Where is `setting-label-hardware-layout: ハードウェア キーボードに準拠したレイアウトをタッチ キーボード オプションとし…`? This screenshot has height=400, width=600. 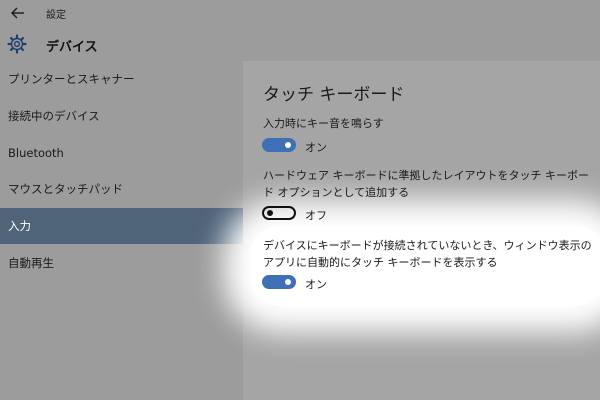
setting-label-hardware-layout: ハードウェア キーボードに準拠したレイアウトをタッチ キーボード オプションとし… is located at coordinates (426, 184).